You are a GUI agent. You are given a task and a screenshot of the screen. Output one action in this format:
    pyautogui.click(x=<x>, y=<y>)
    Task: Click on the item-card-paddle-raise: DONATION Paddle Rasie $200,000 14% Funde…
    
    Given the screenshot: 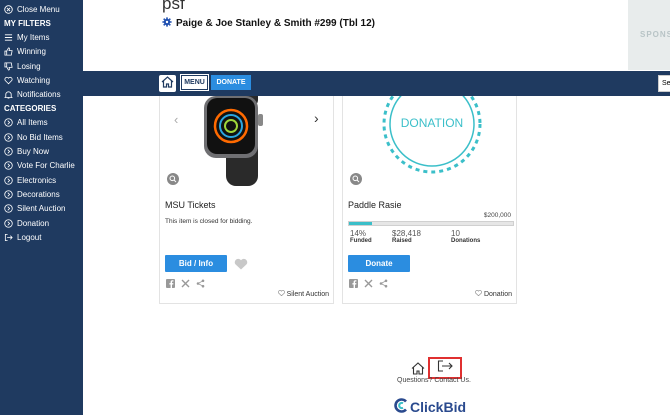 What is the action you would take?
    pyautogui.click(x=429, y=200)
    